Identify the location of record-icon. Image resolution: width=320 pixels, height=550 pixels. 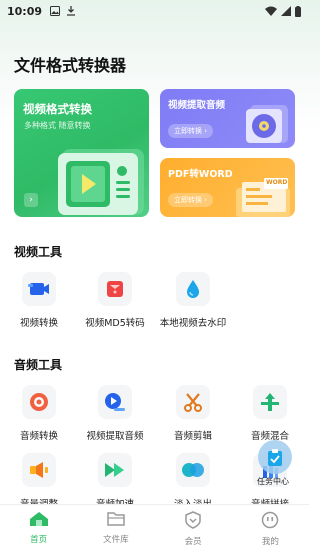
(39, 402).